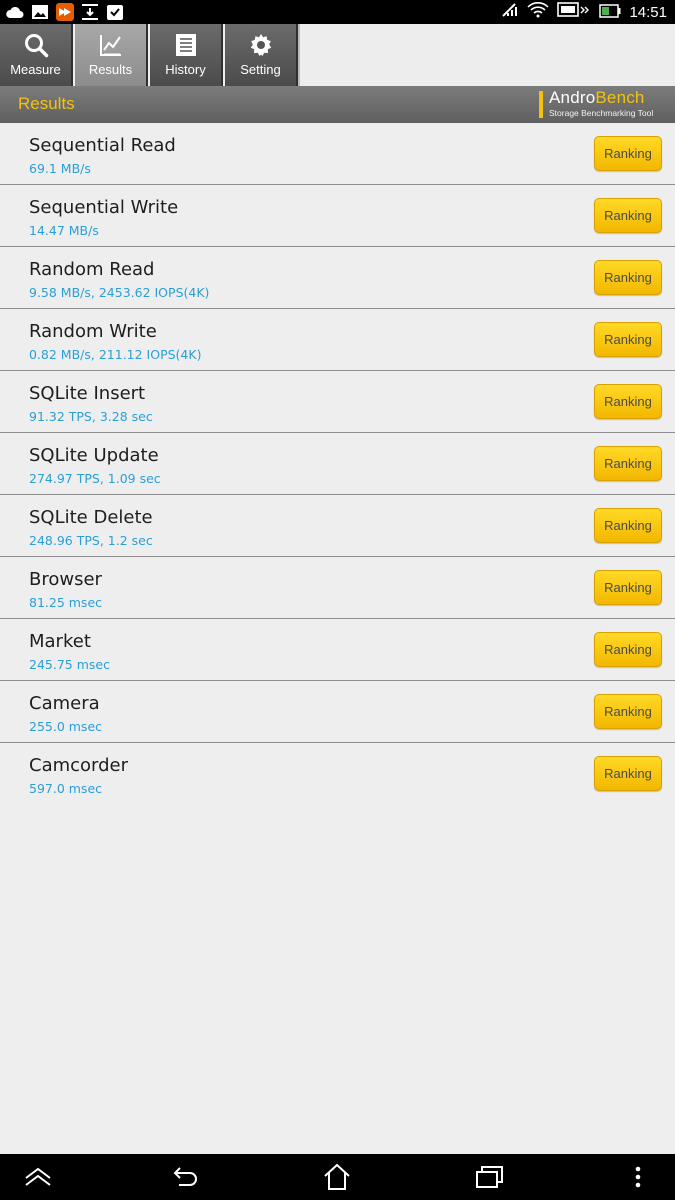  Describe the element at coordinates (110, 69) in the screenshot. I see `tab-results-label: Results` at that location.